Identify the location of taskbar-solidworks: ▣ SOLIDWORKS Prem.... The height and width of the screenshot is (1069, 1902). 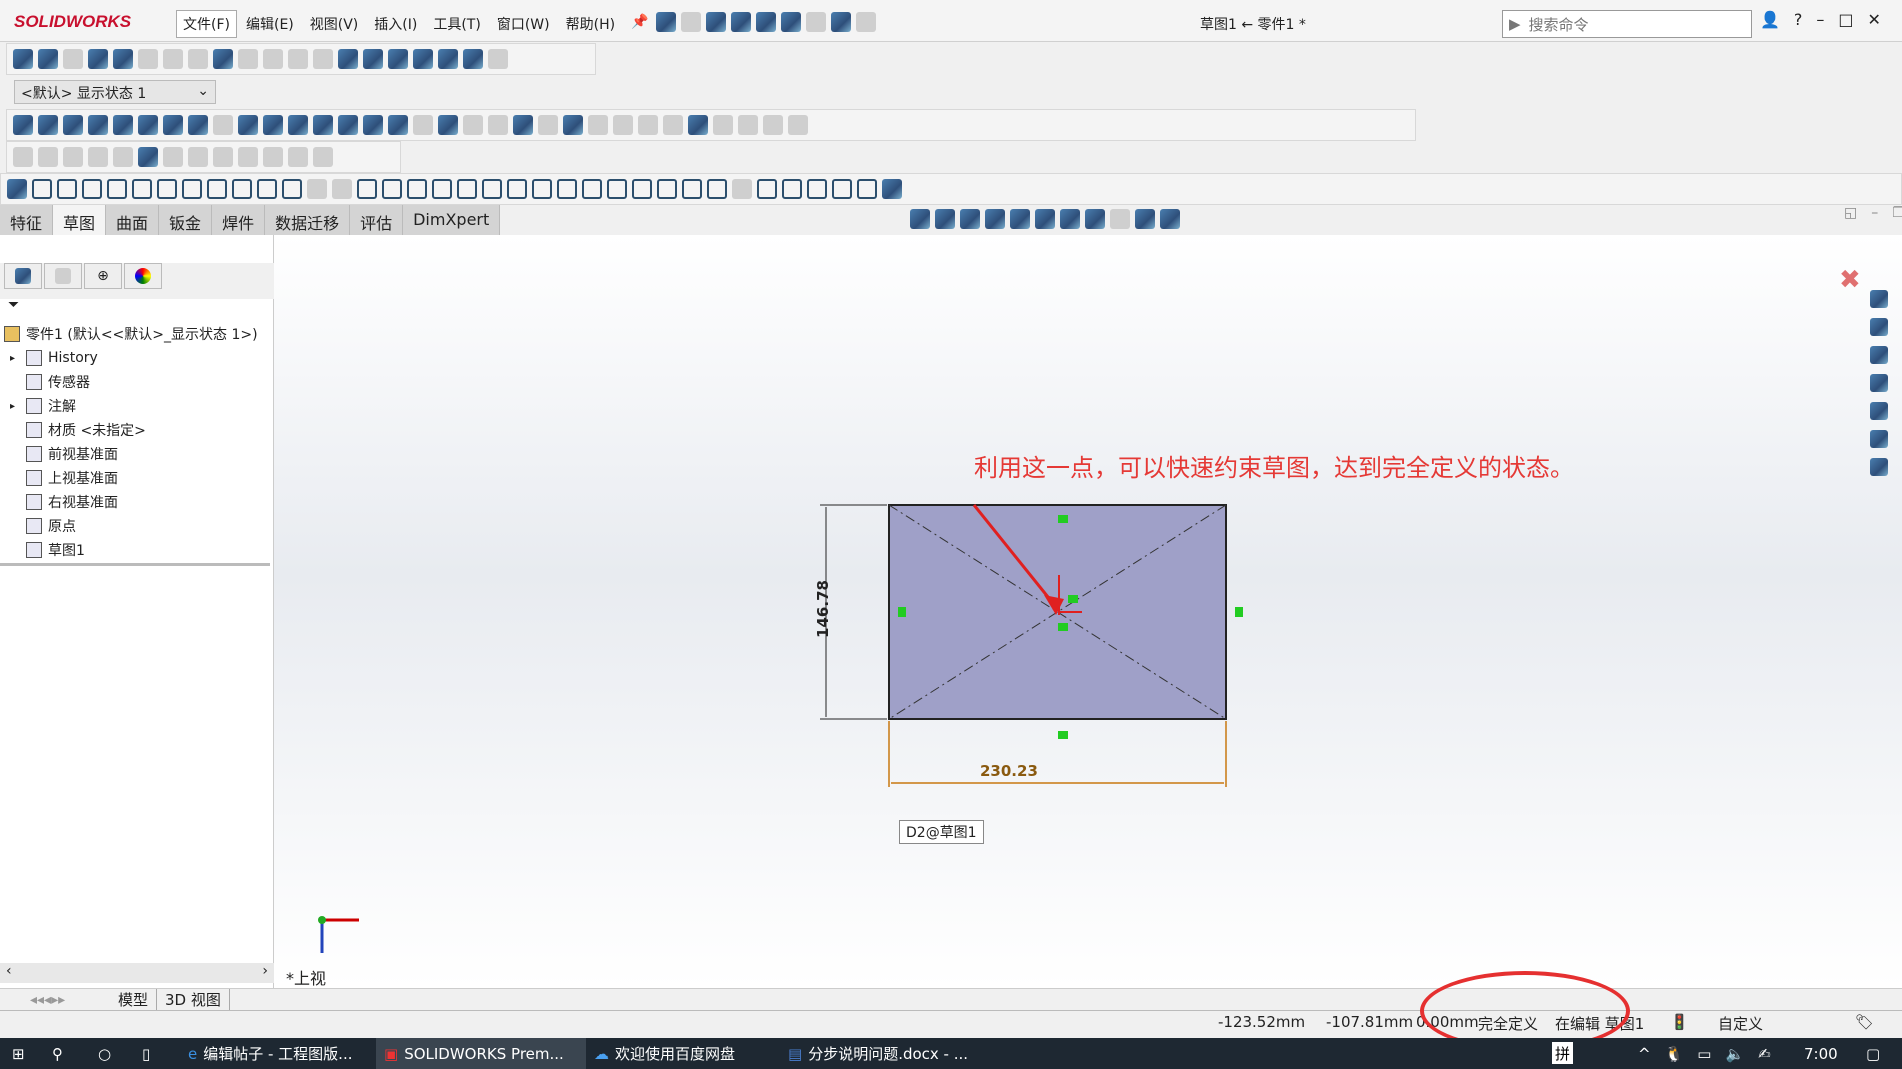
(481, 1053).